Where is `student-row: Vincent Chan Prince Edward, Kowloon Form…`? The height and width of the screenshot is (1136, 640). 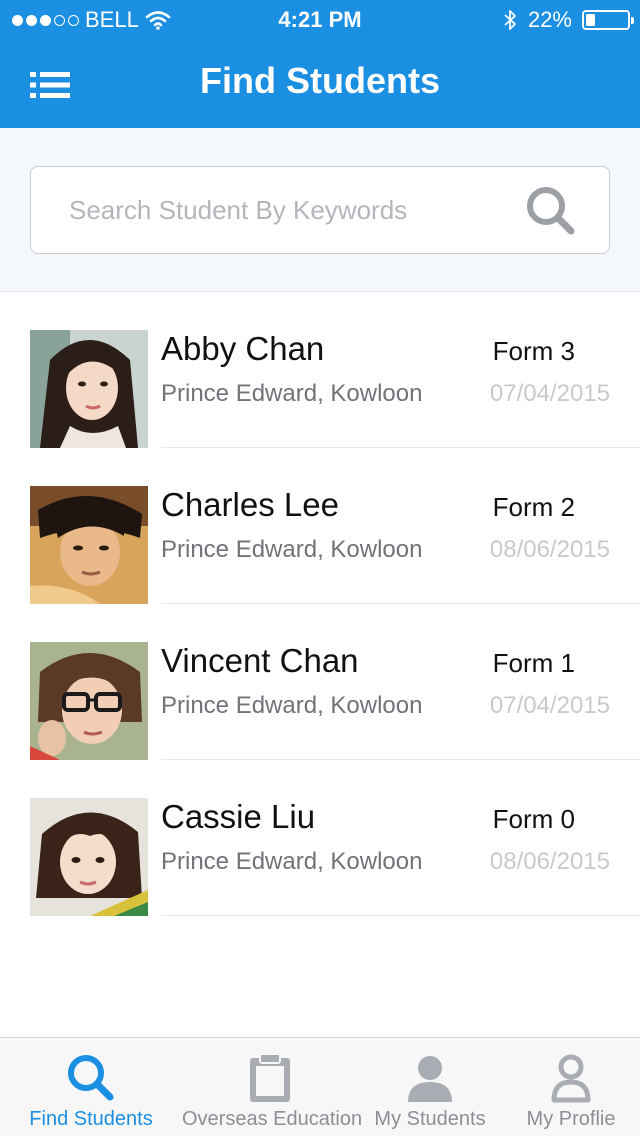 student-row: Vincent Chan Prince Edward, Kowloon Form… is located at coordinates (320, 682).